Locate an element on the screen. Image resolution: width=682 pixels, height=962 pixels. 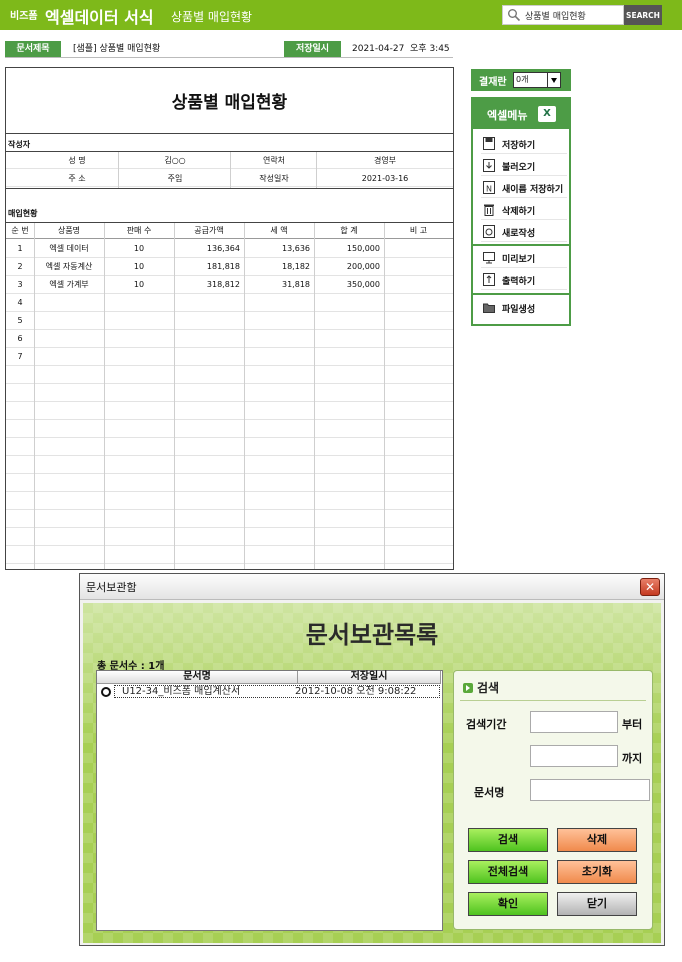
menu-item-preview: 미리보기 is located at coordinates (524, 258).